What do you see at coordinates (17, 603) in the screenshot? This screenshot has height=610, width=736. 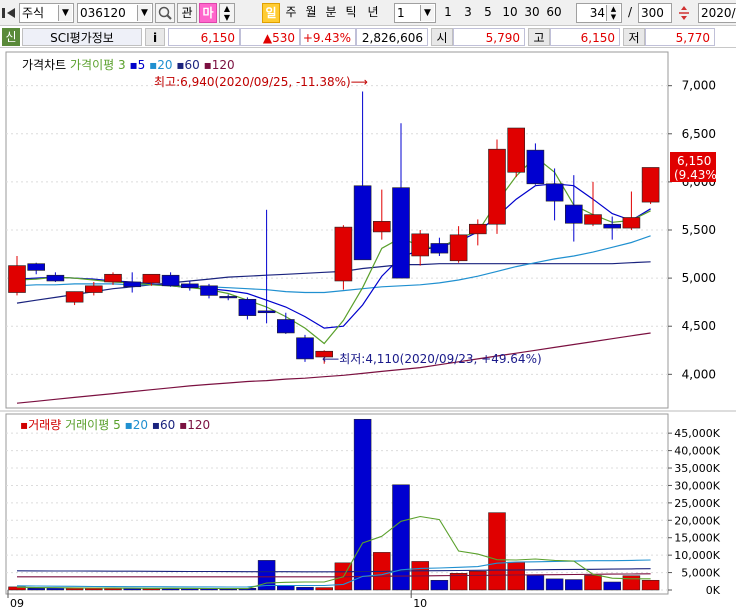 I see `x-axis-label: 09` at bounding box center [17, 603].